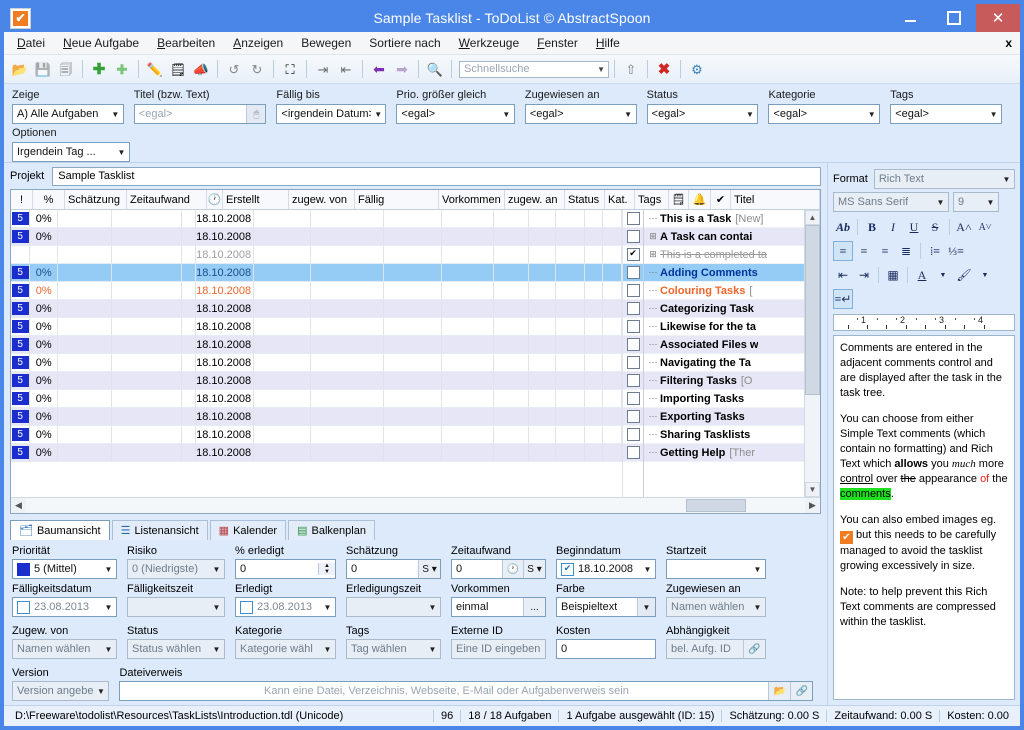 The image size is (1024, 730). I want to click on beginndatum-combo: ✔ 18.10.2008 ▼, so click(606, 569).